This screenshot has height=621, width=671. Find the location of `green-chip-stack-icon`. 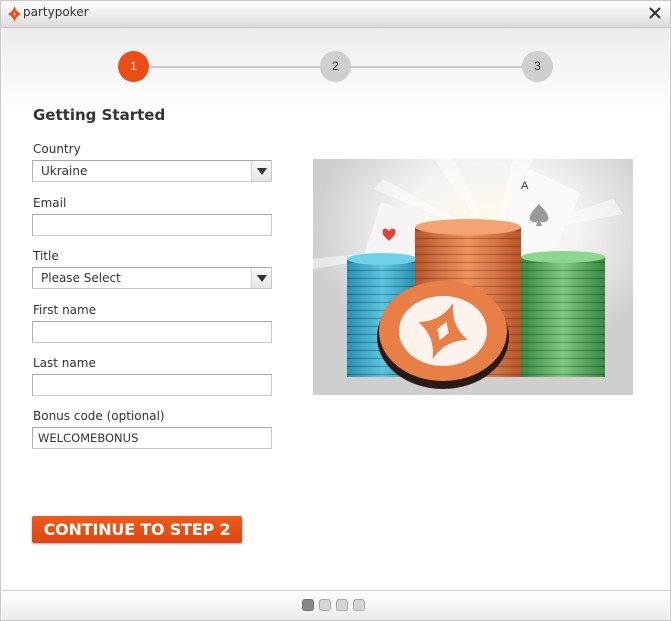

green-chip-stack-icon is located at coordinates (563, 314).